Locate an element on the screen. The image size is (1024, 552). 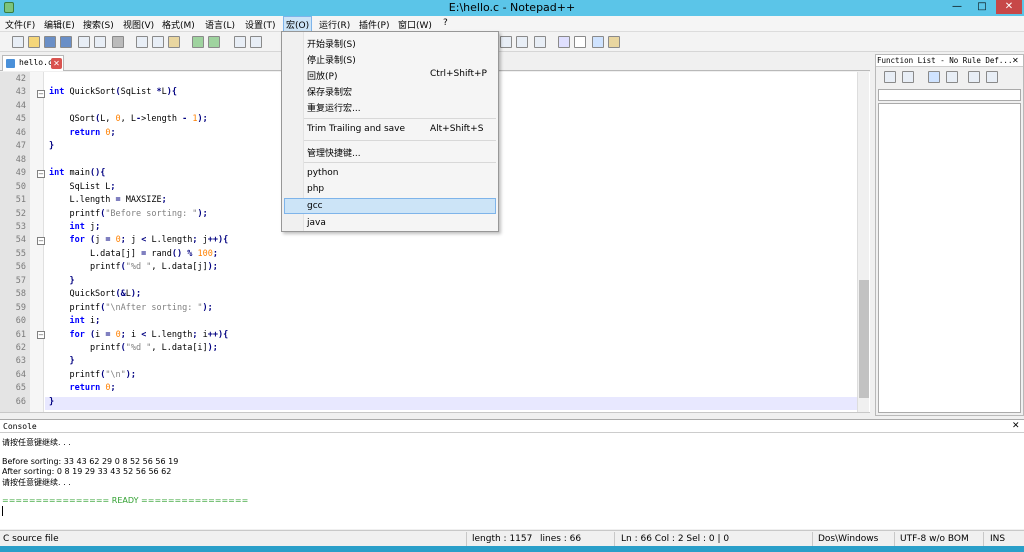
menu-item-java: java is located at coordinates (316, 223).